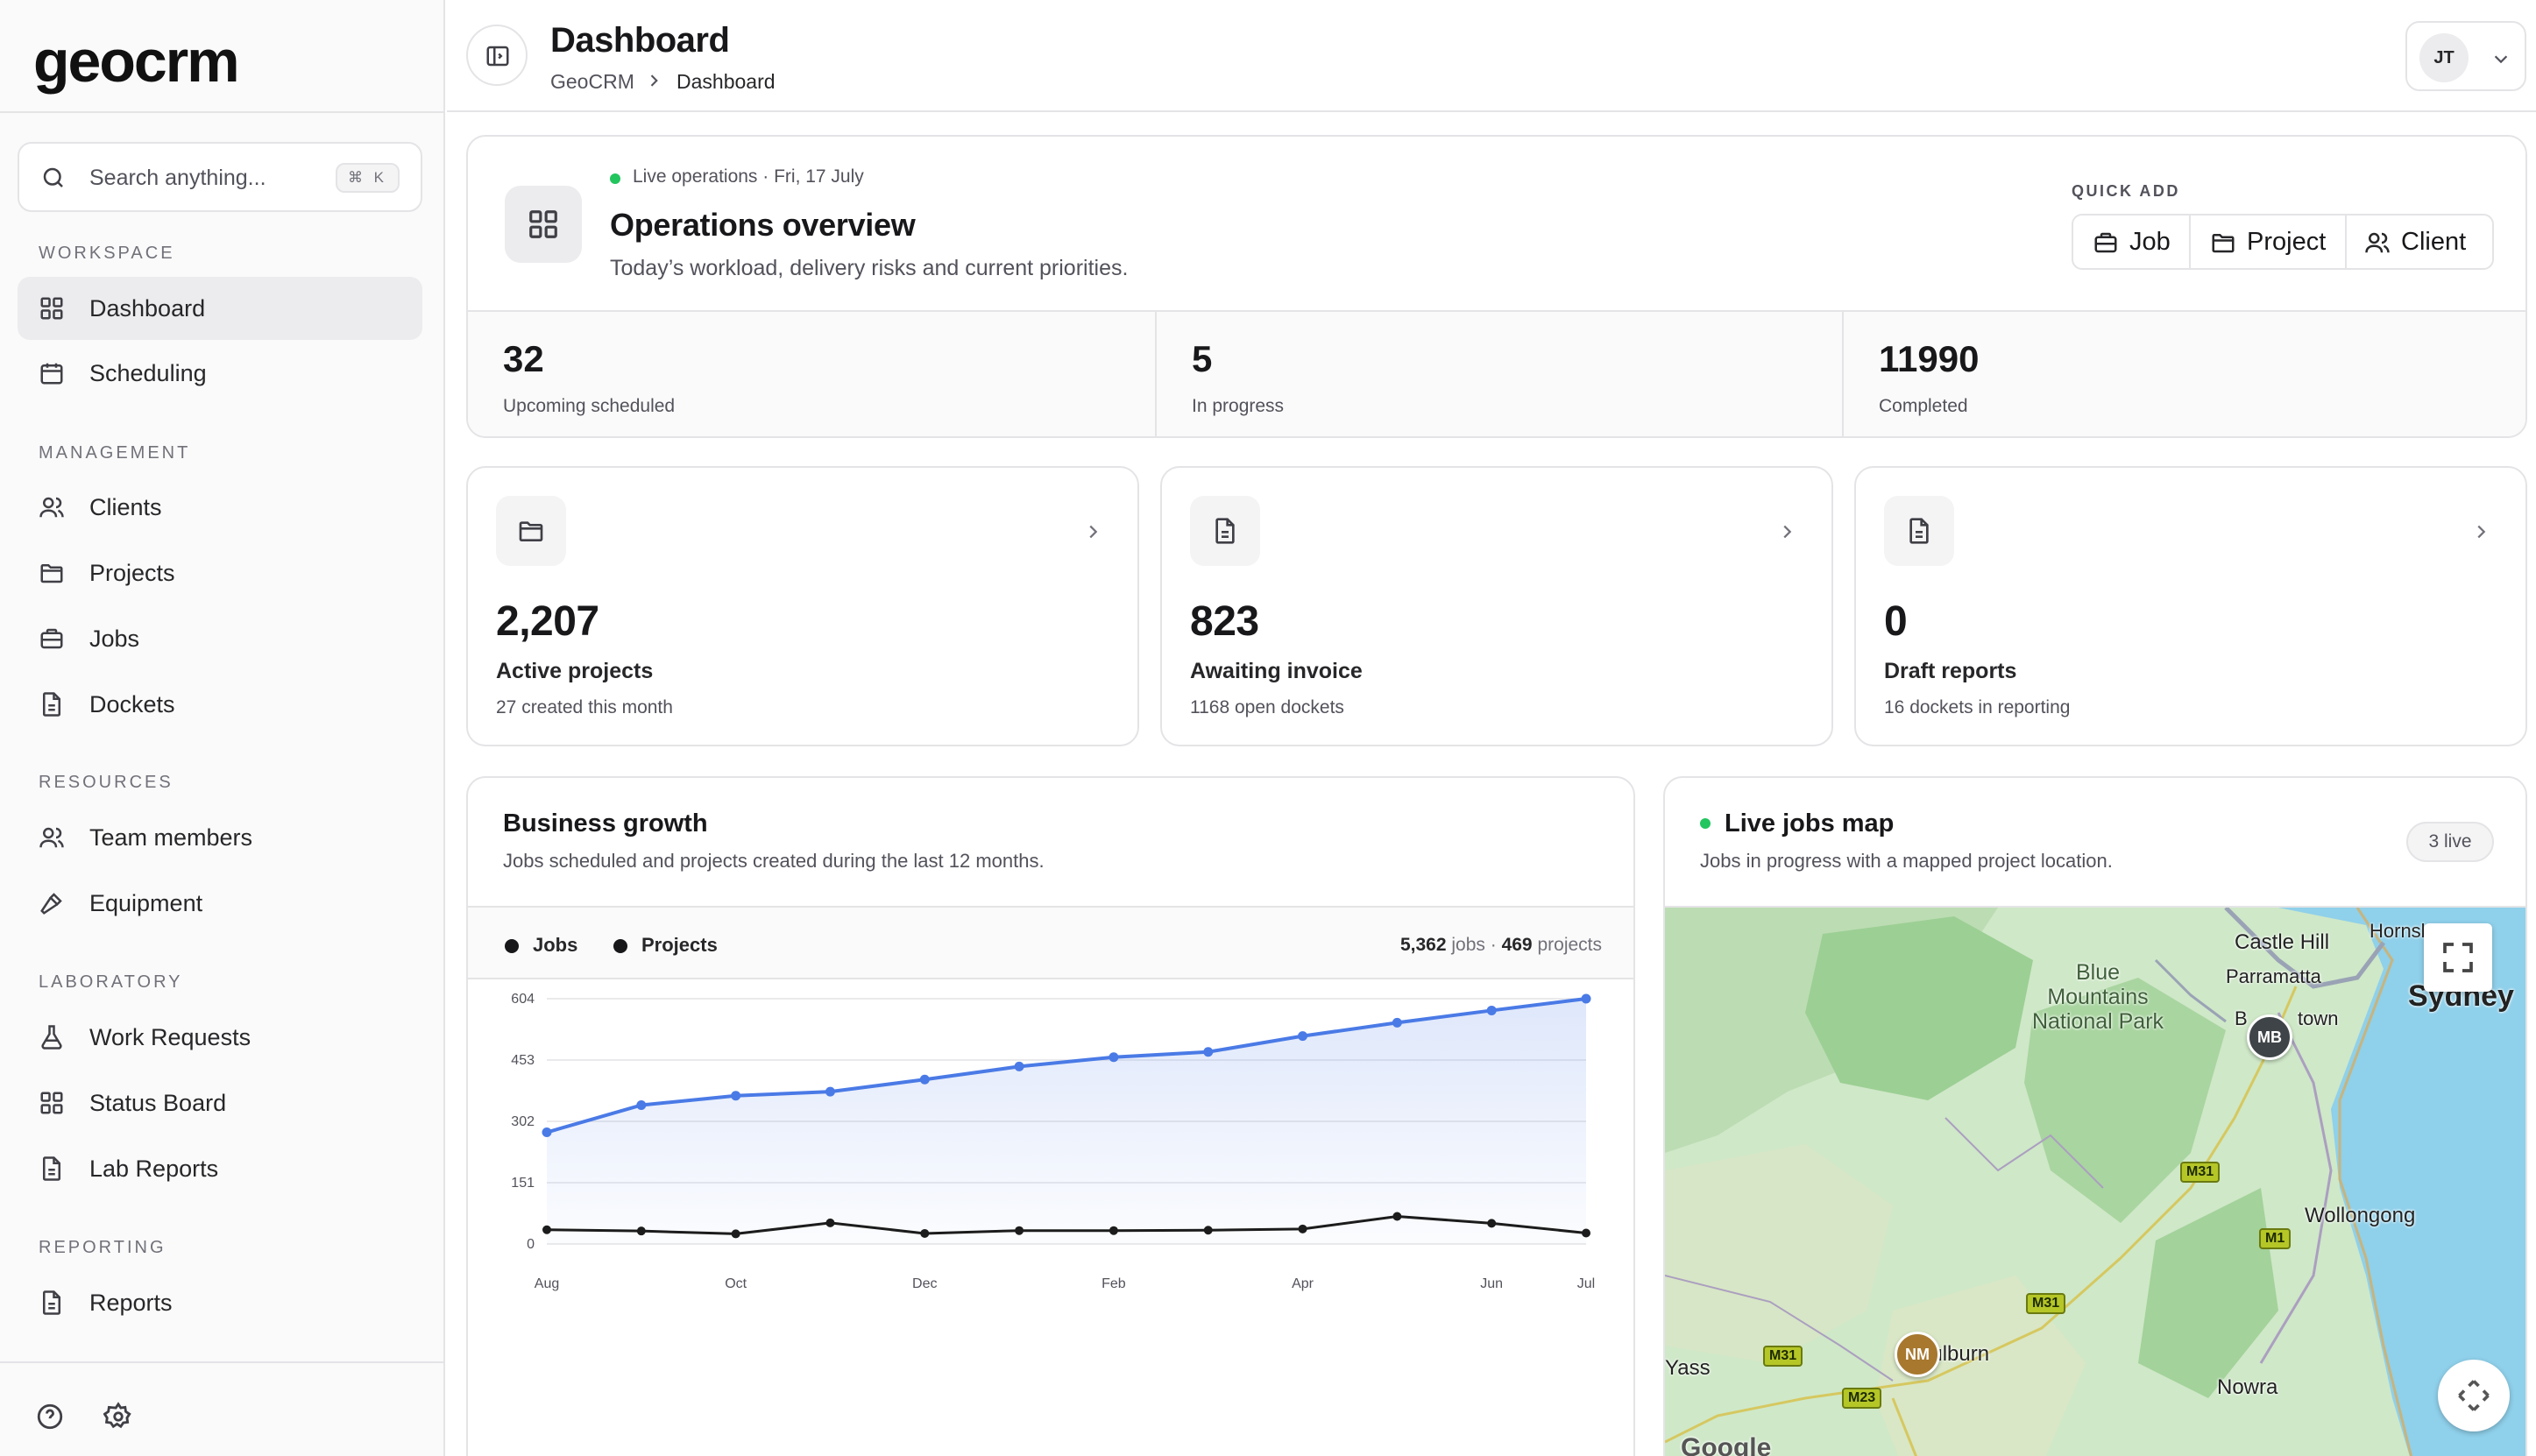  I want to click on quick-add-group: Job Project Client, so click(2283, 242).